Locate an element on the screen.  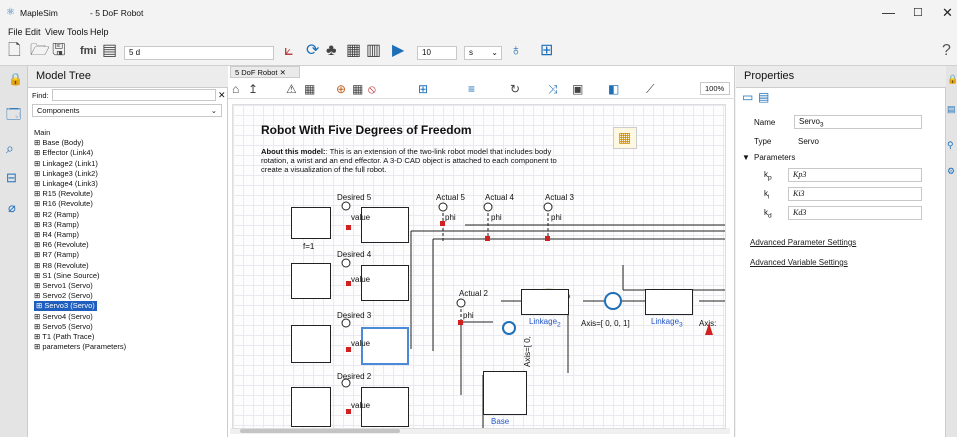
scrollbar-thumb is located at coordinates (320, 431).